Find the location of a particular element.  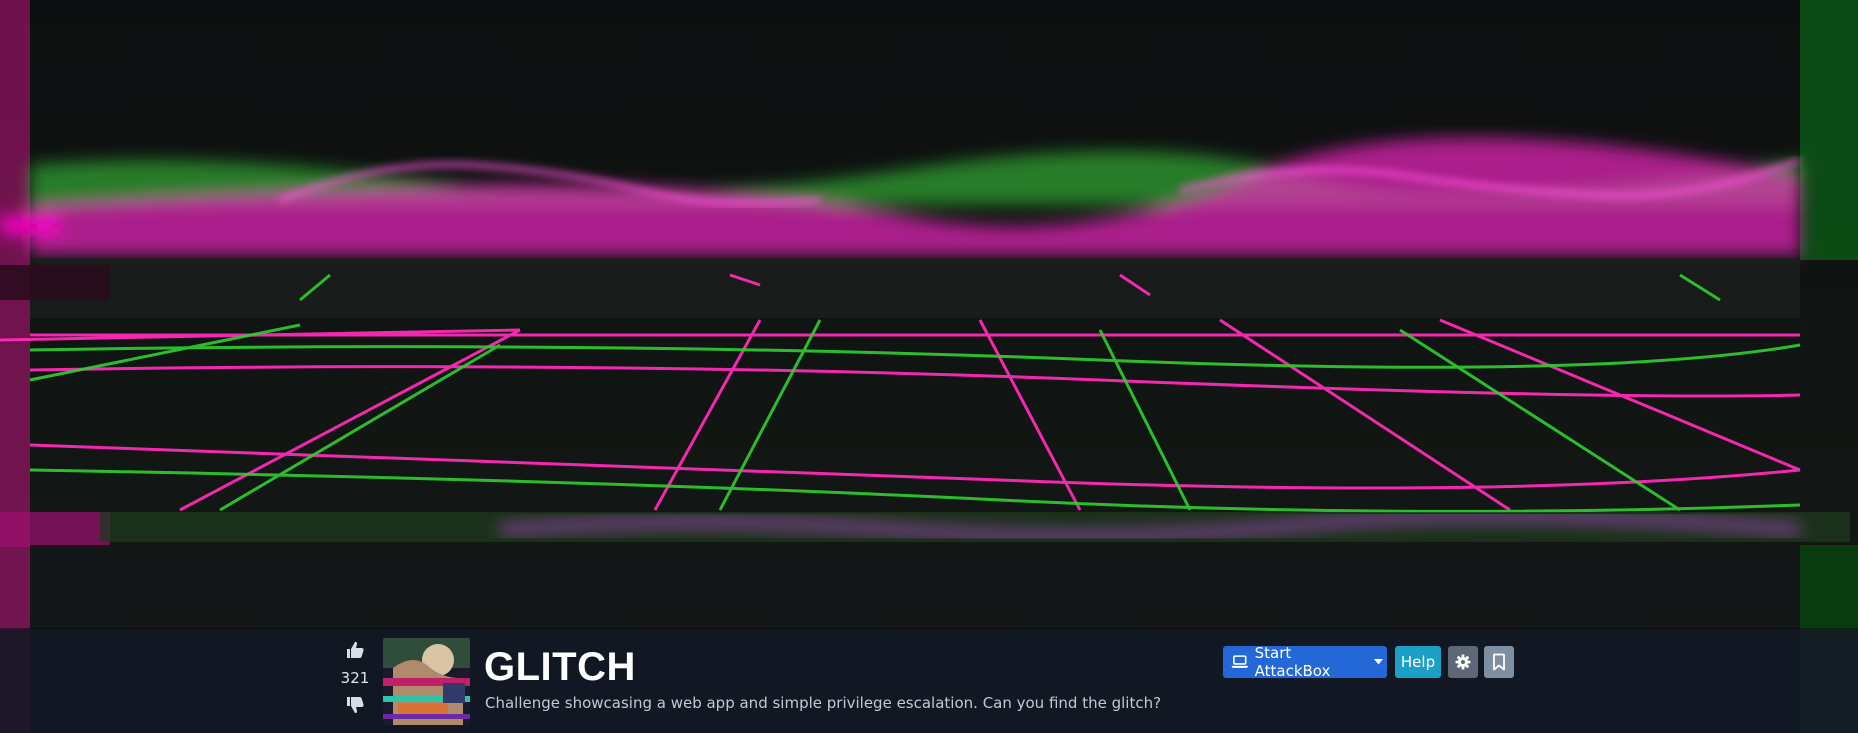

settings-button is located at coordinates (1463, 662).